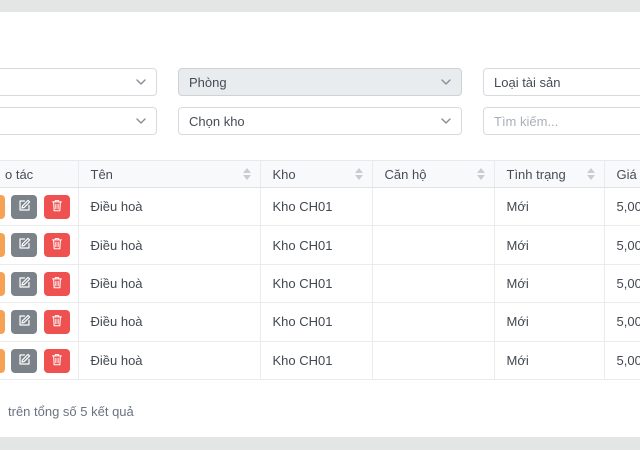 This screenshot has width=640, height=450. I want to click on select-value: Loại tài sản, so click(527, 82).